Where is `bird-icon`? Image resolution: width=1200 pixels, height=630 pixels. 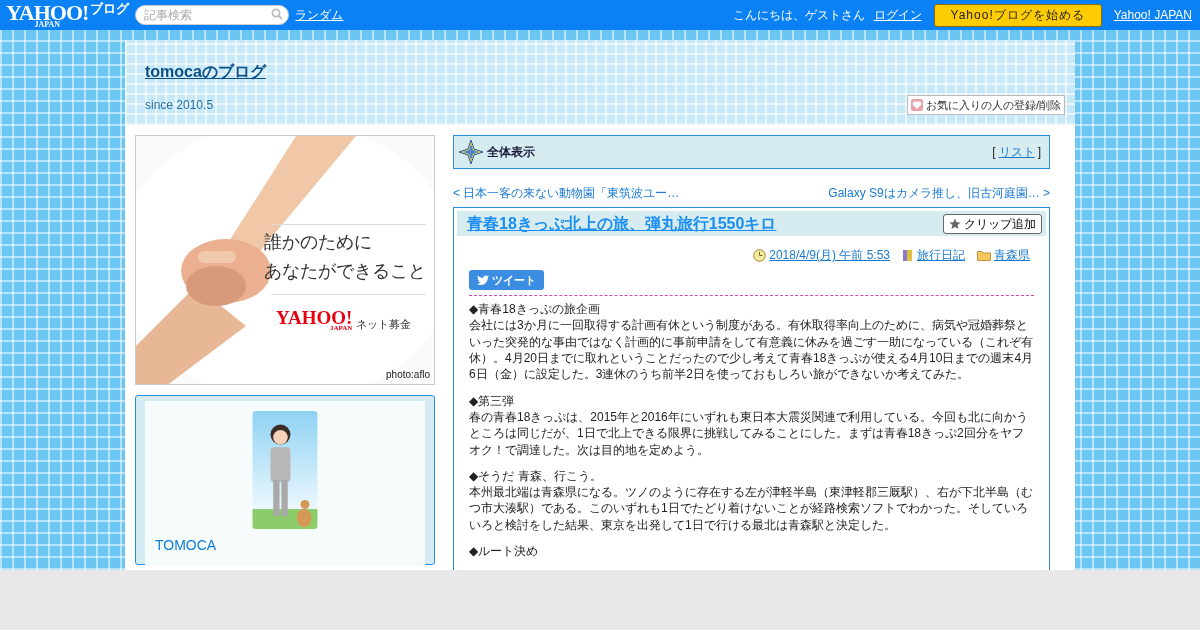 bird-icon is located at coordinates (483, 280).